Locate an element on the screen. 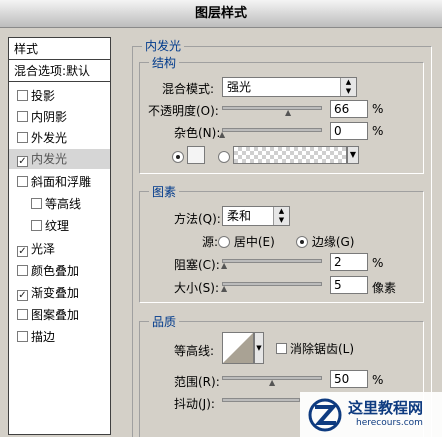 This screenshot has height=437, width=442. style-item-satin: ✓ 光泽 is located at coordinates (59, 249).